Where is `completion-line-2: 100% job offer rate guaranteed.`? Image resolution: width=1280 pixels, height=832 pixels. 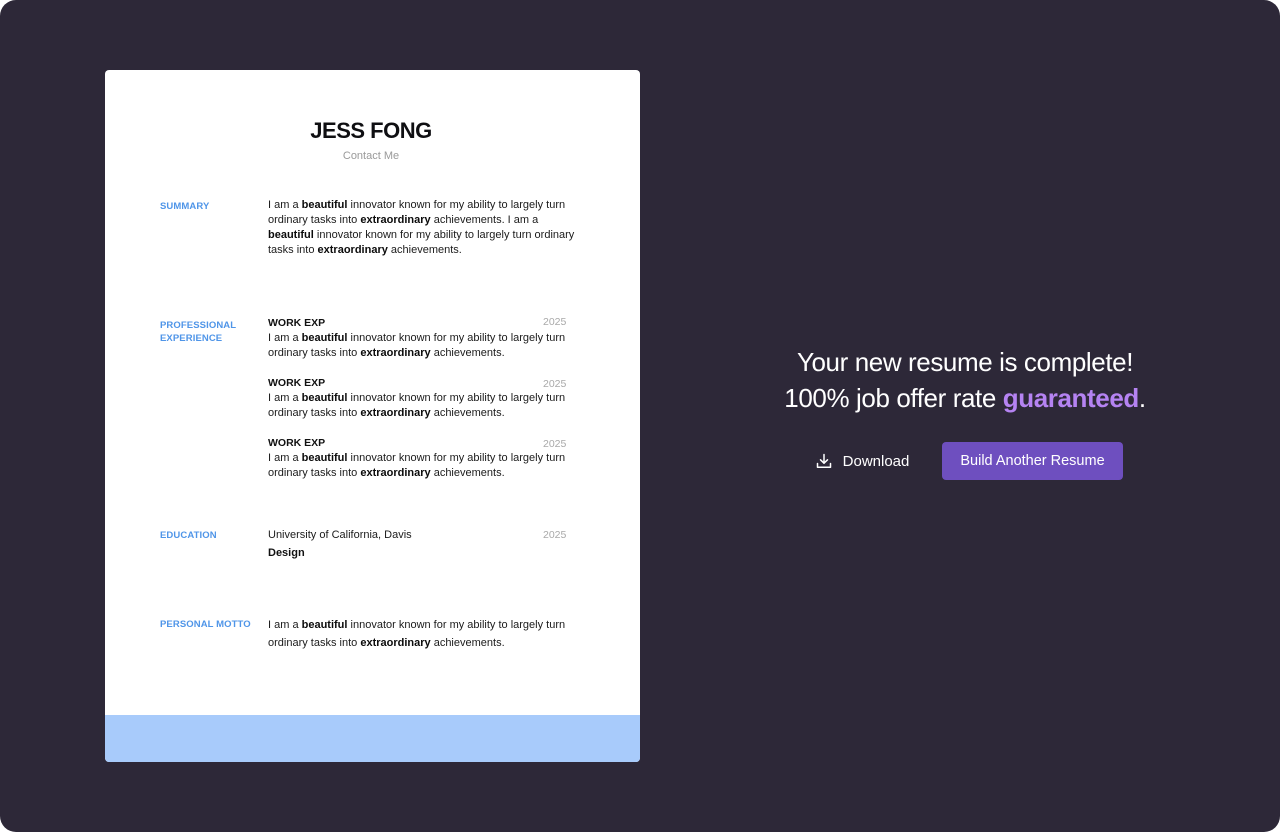 completion-line-2: 100% job offer rate guaranteed. is located at coordinates (965, 398).